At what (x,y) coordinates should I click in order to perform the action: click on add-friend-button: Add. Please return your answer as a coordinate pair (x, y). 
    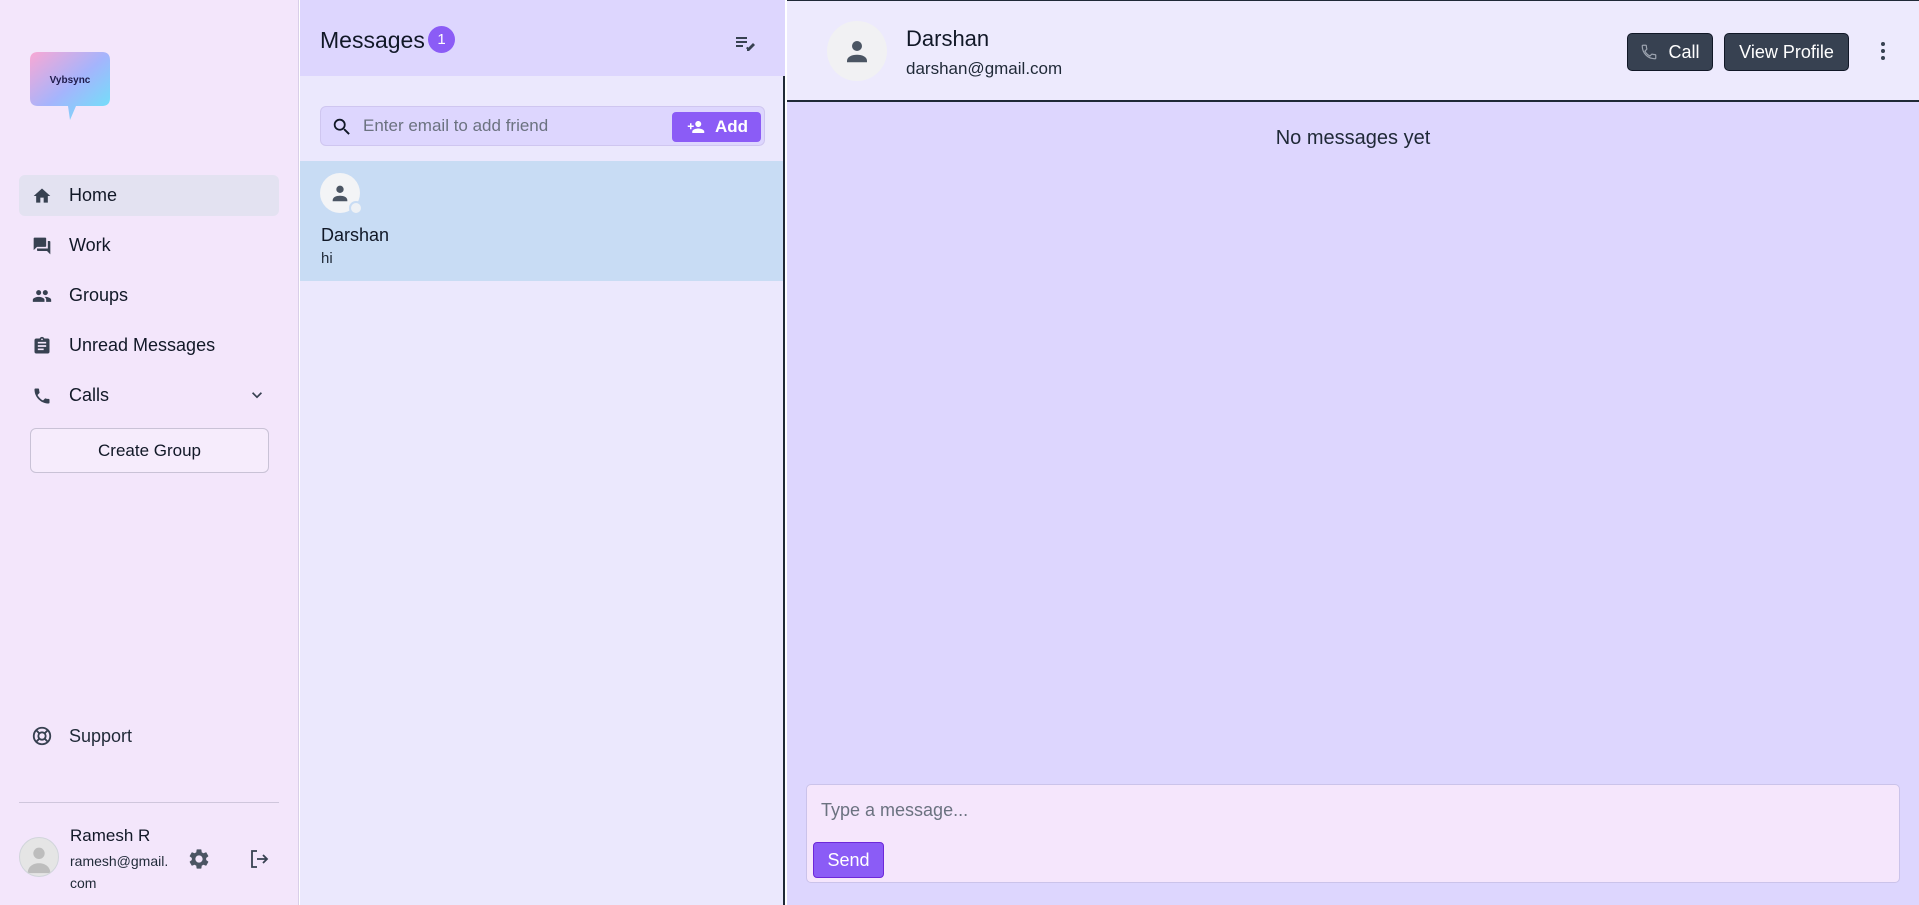
    Looking at the image, I should click on (716, 127).